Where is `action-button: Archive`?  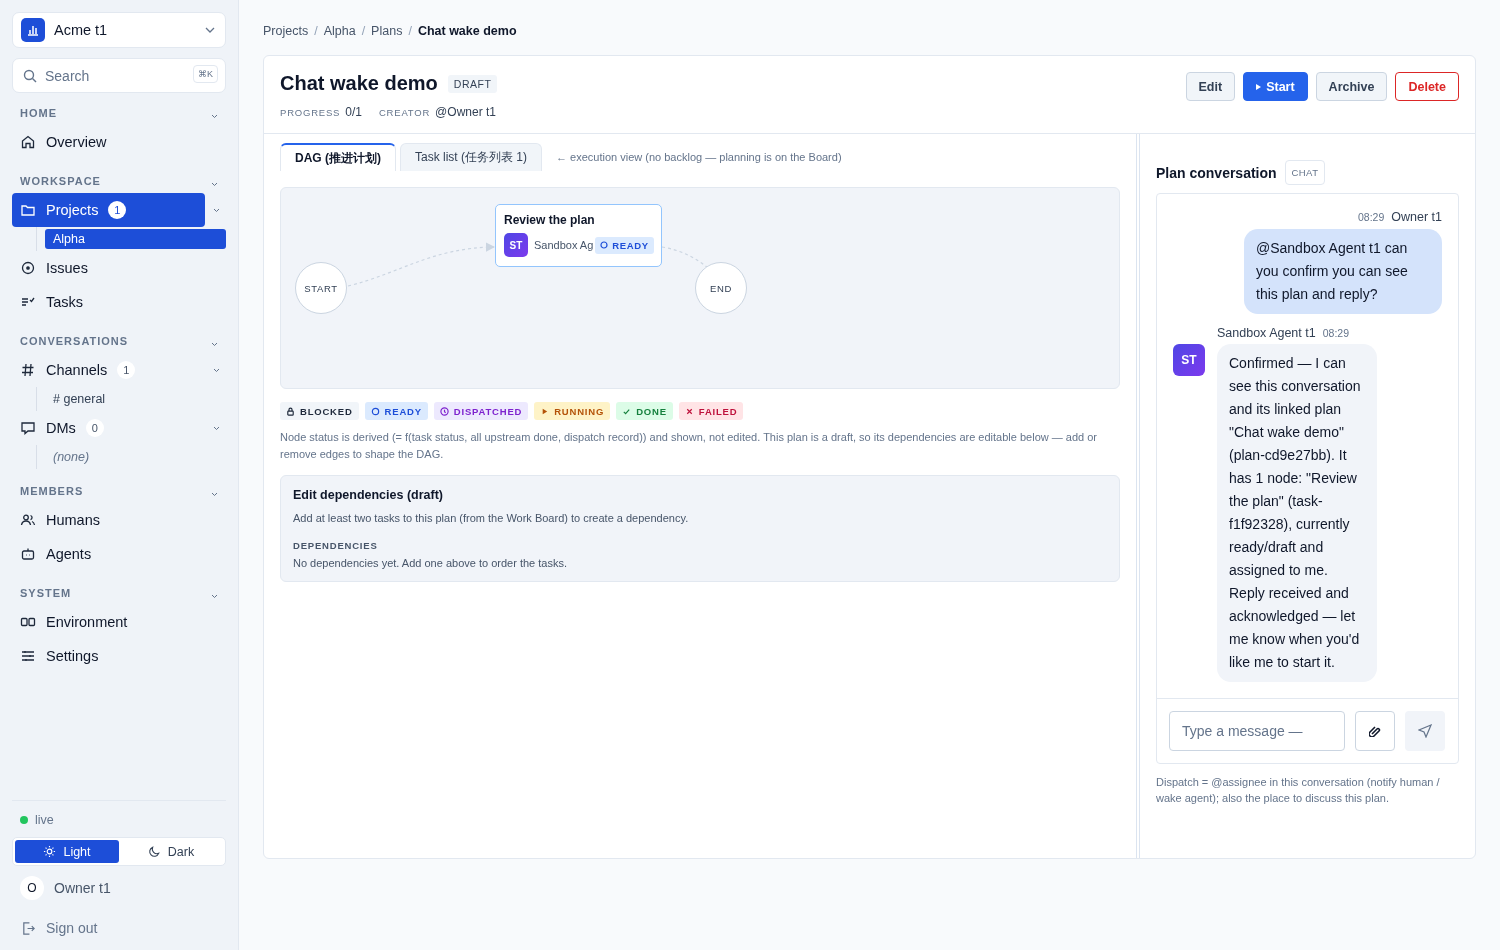 action-button: Archive is located at coordinates (1351, 86).